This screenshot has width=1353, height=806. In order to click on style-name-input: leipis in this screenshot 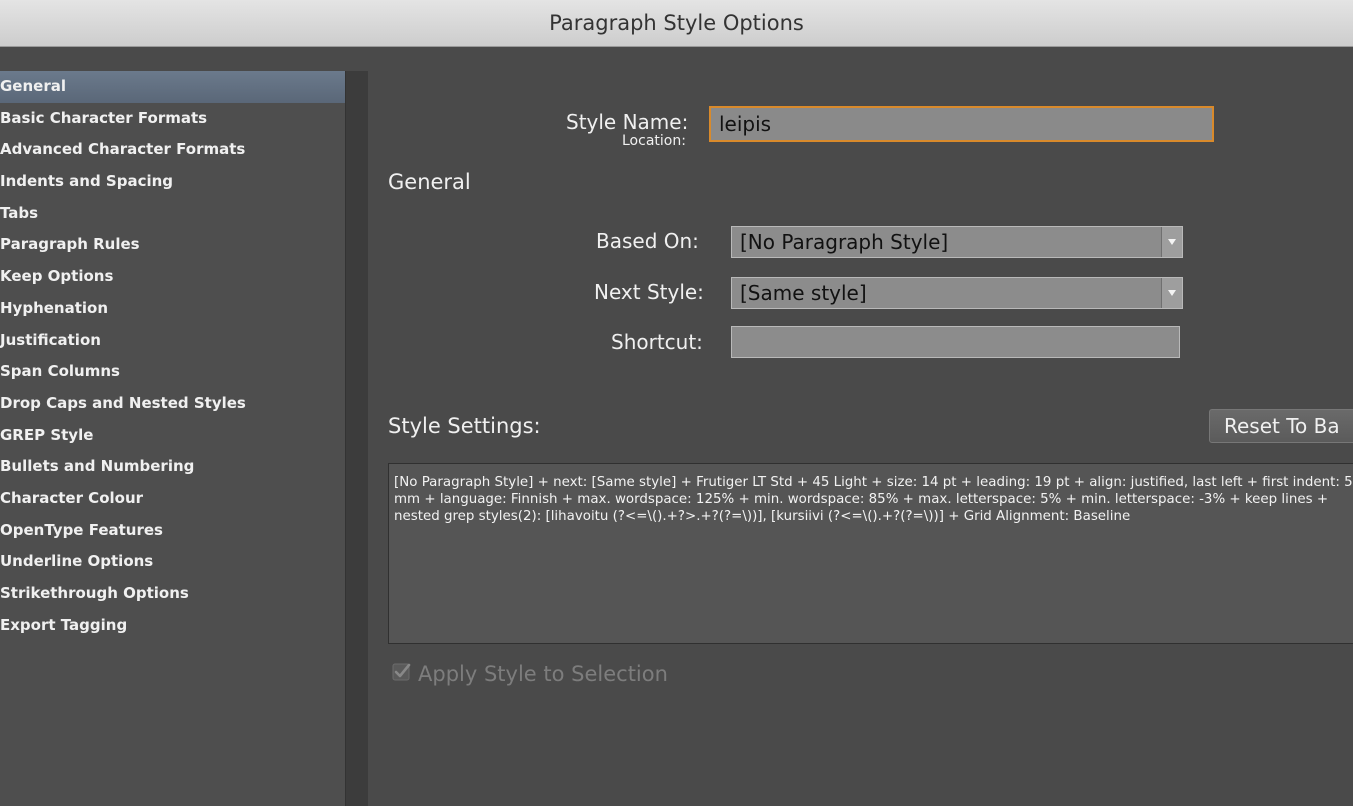, I will do `click(961, 124)`.